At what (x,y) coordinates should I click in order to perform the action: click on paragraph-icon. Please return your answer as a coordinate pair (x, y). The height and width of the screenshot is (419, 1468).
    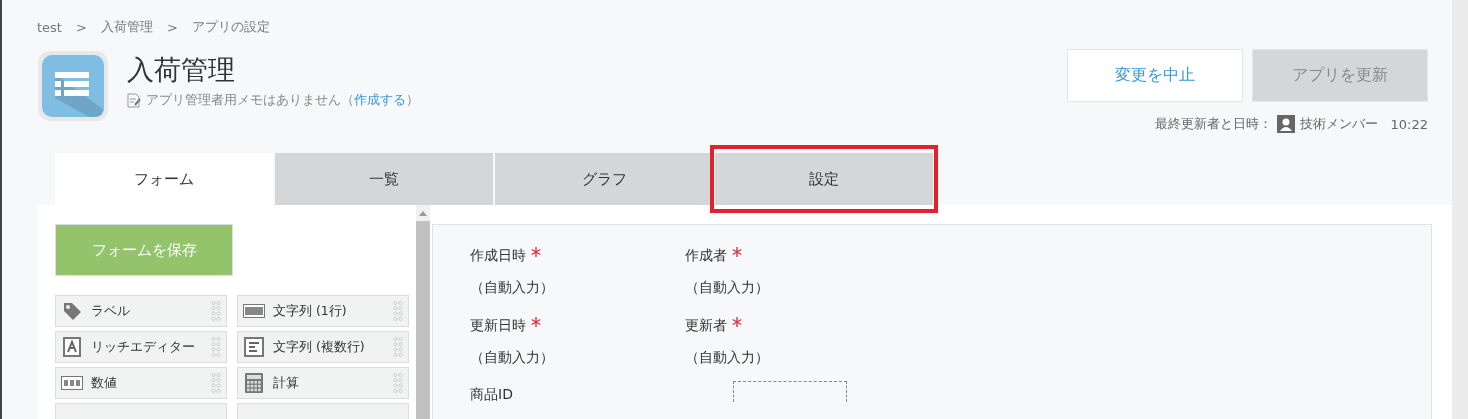
    Looking at the image, I should click on (254, 347).